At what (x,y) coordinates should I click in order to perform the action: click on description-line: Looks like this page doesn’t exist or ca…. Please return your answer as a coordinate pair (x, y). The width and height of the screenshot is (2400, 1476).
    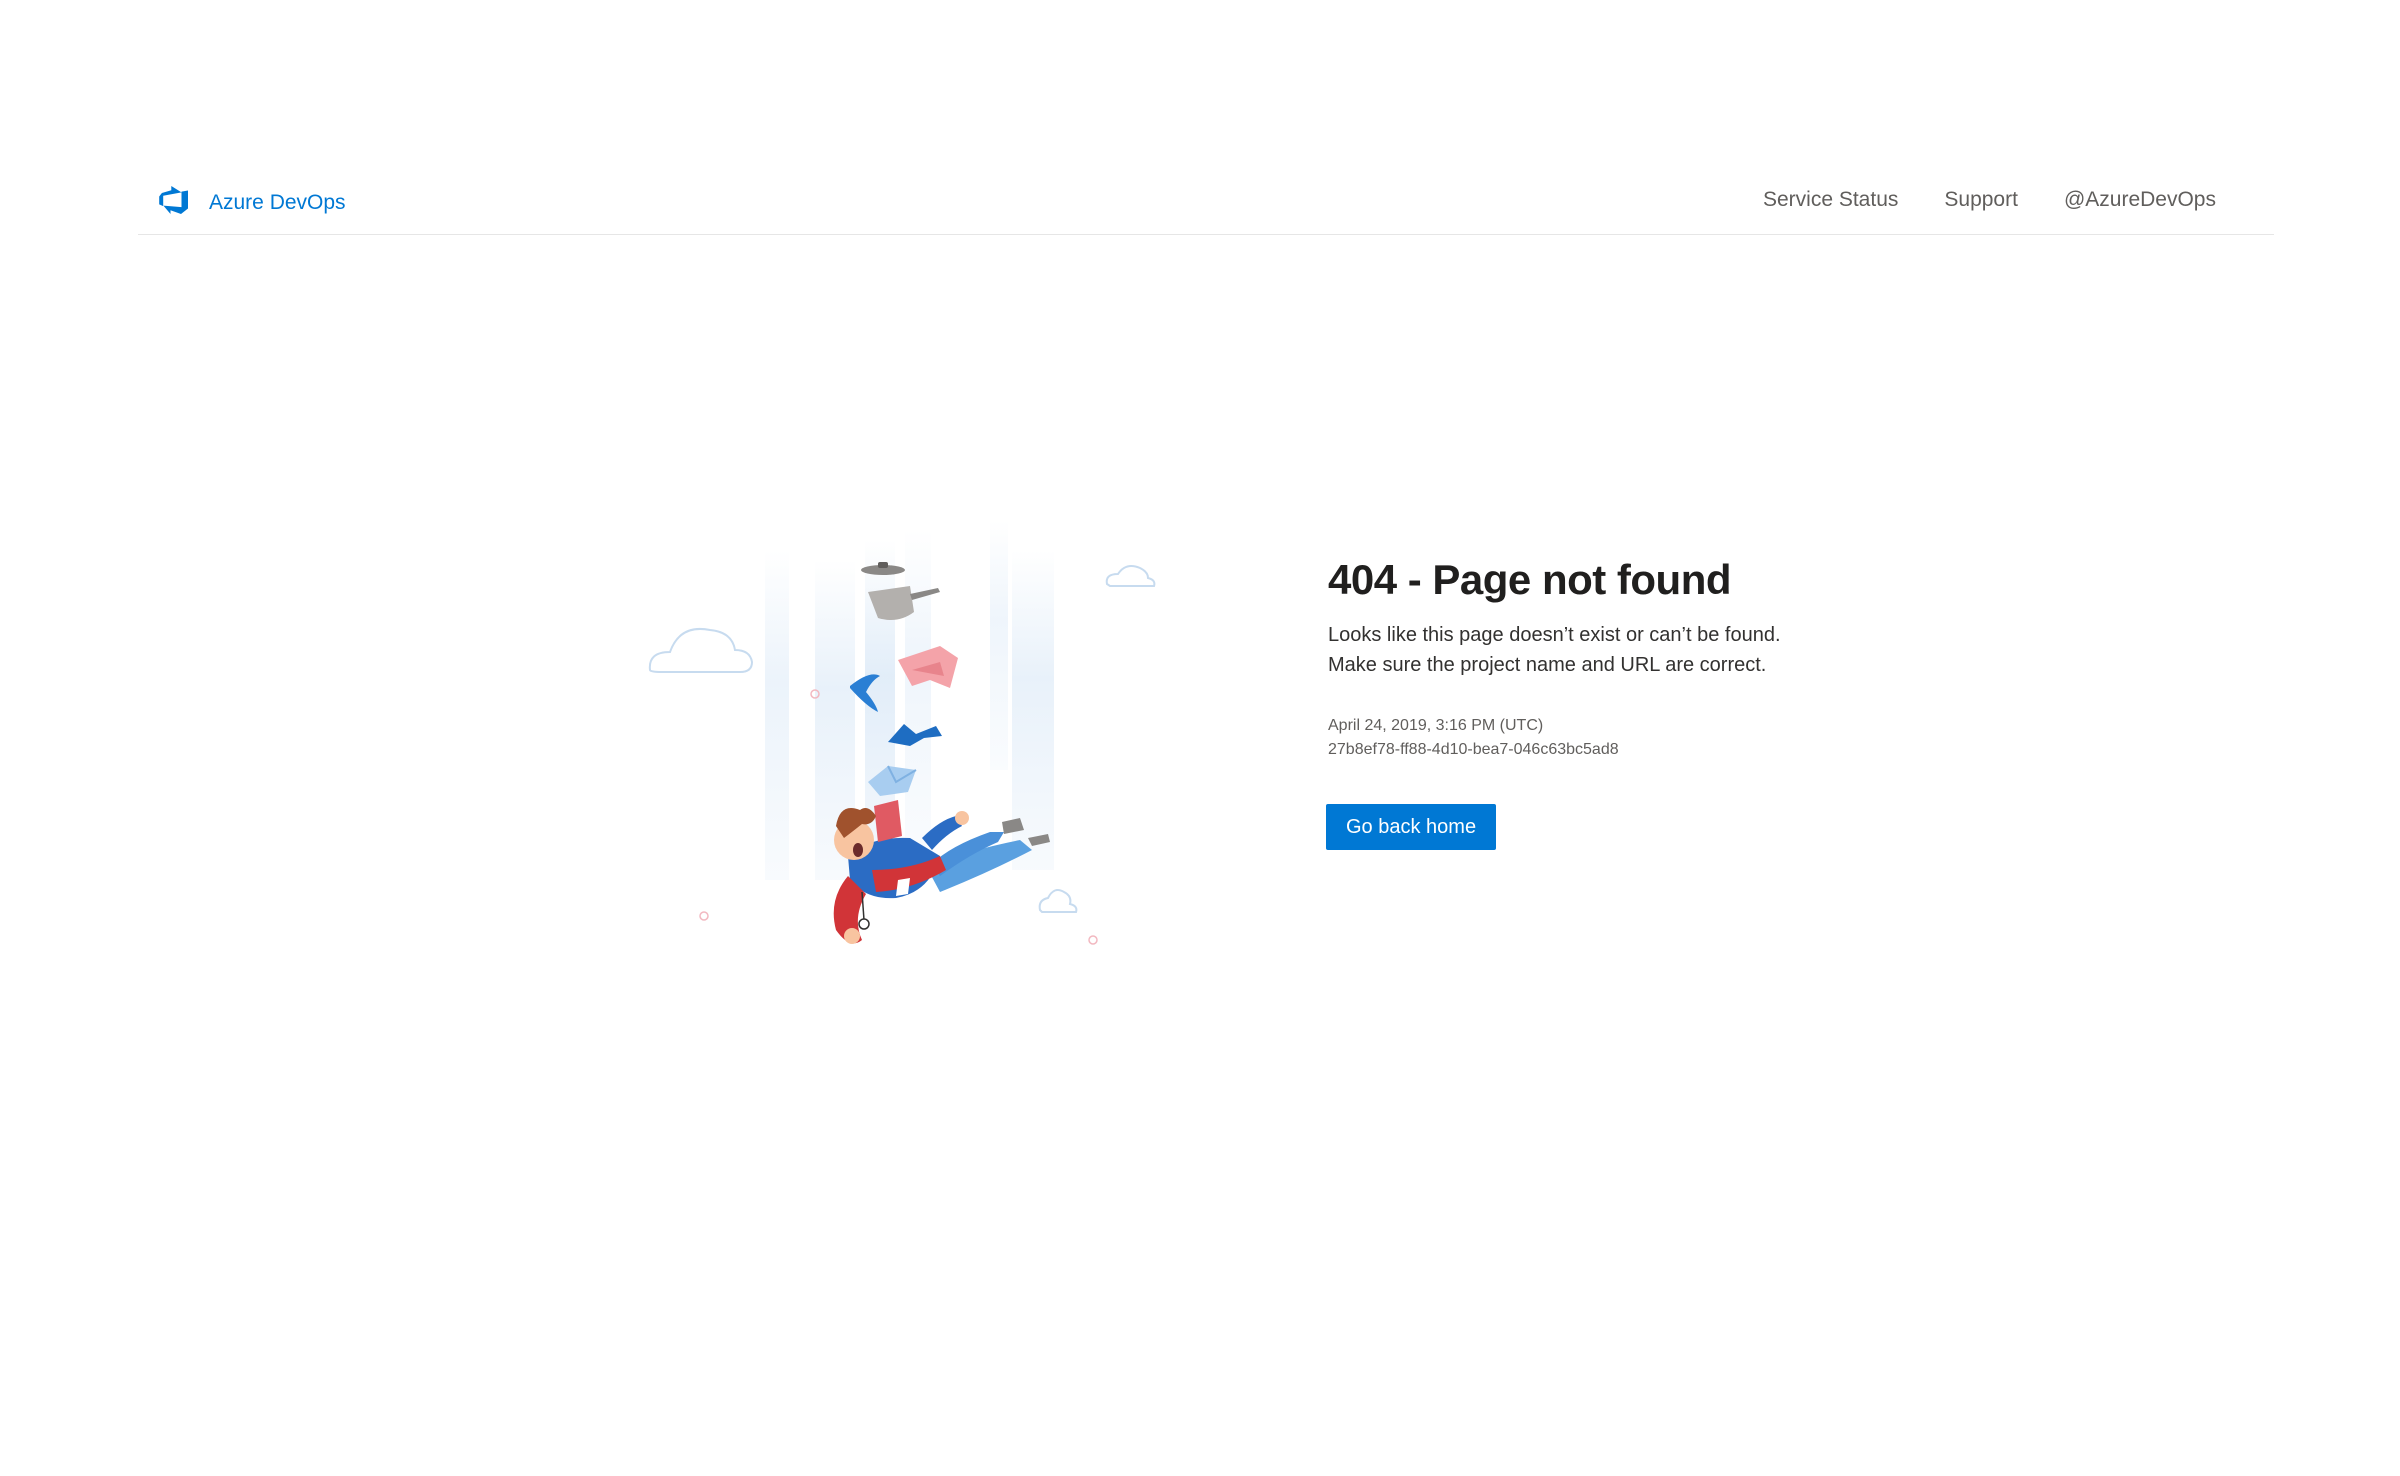
    Looking at the image, I should click on (1554, 635).